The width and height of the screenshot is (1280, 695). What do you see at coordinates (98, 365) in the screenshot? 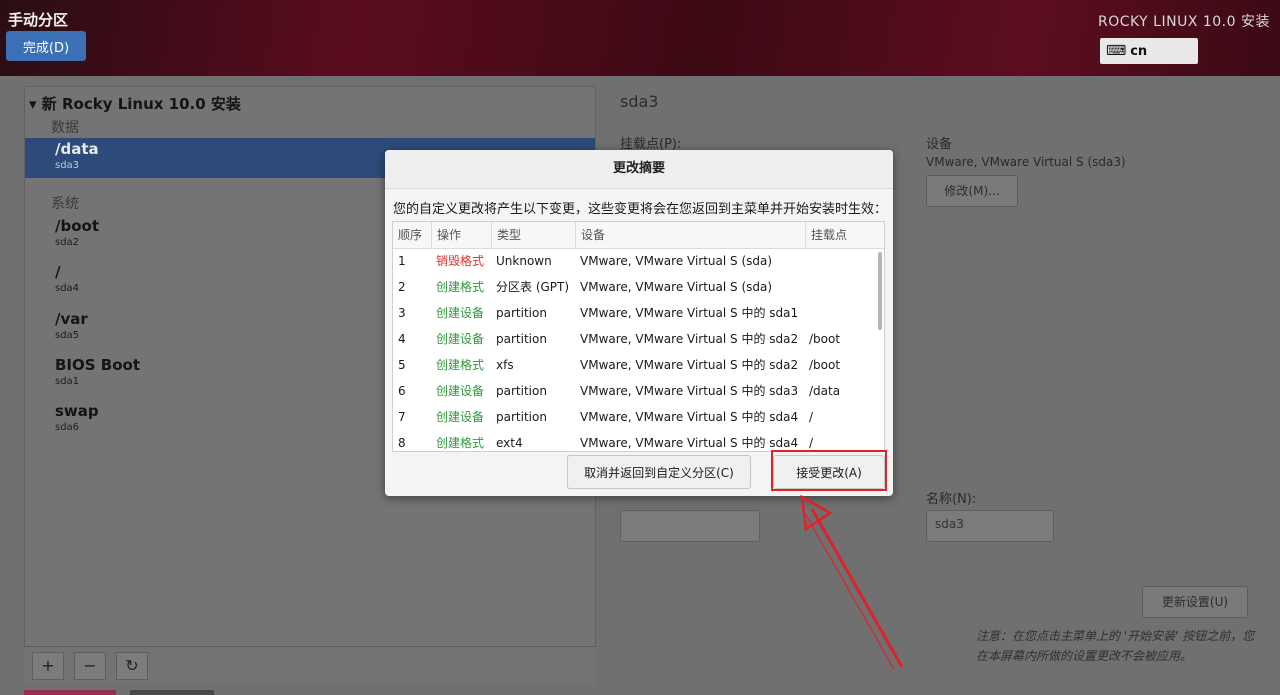
I see `partition-mount: BIOS Boot` at bounding box center [98, 365].